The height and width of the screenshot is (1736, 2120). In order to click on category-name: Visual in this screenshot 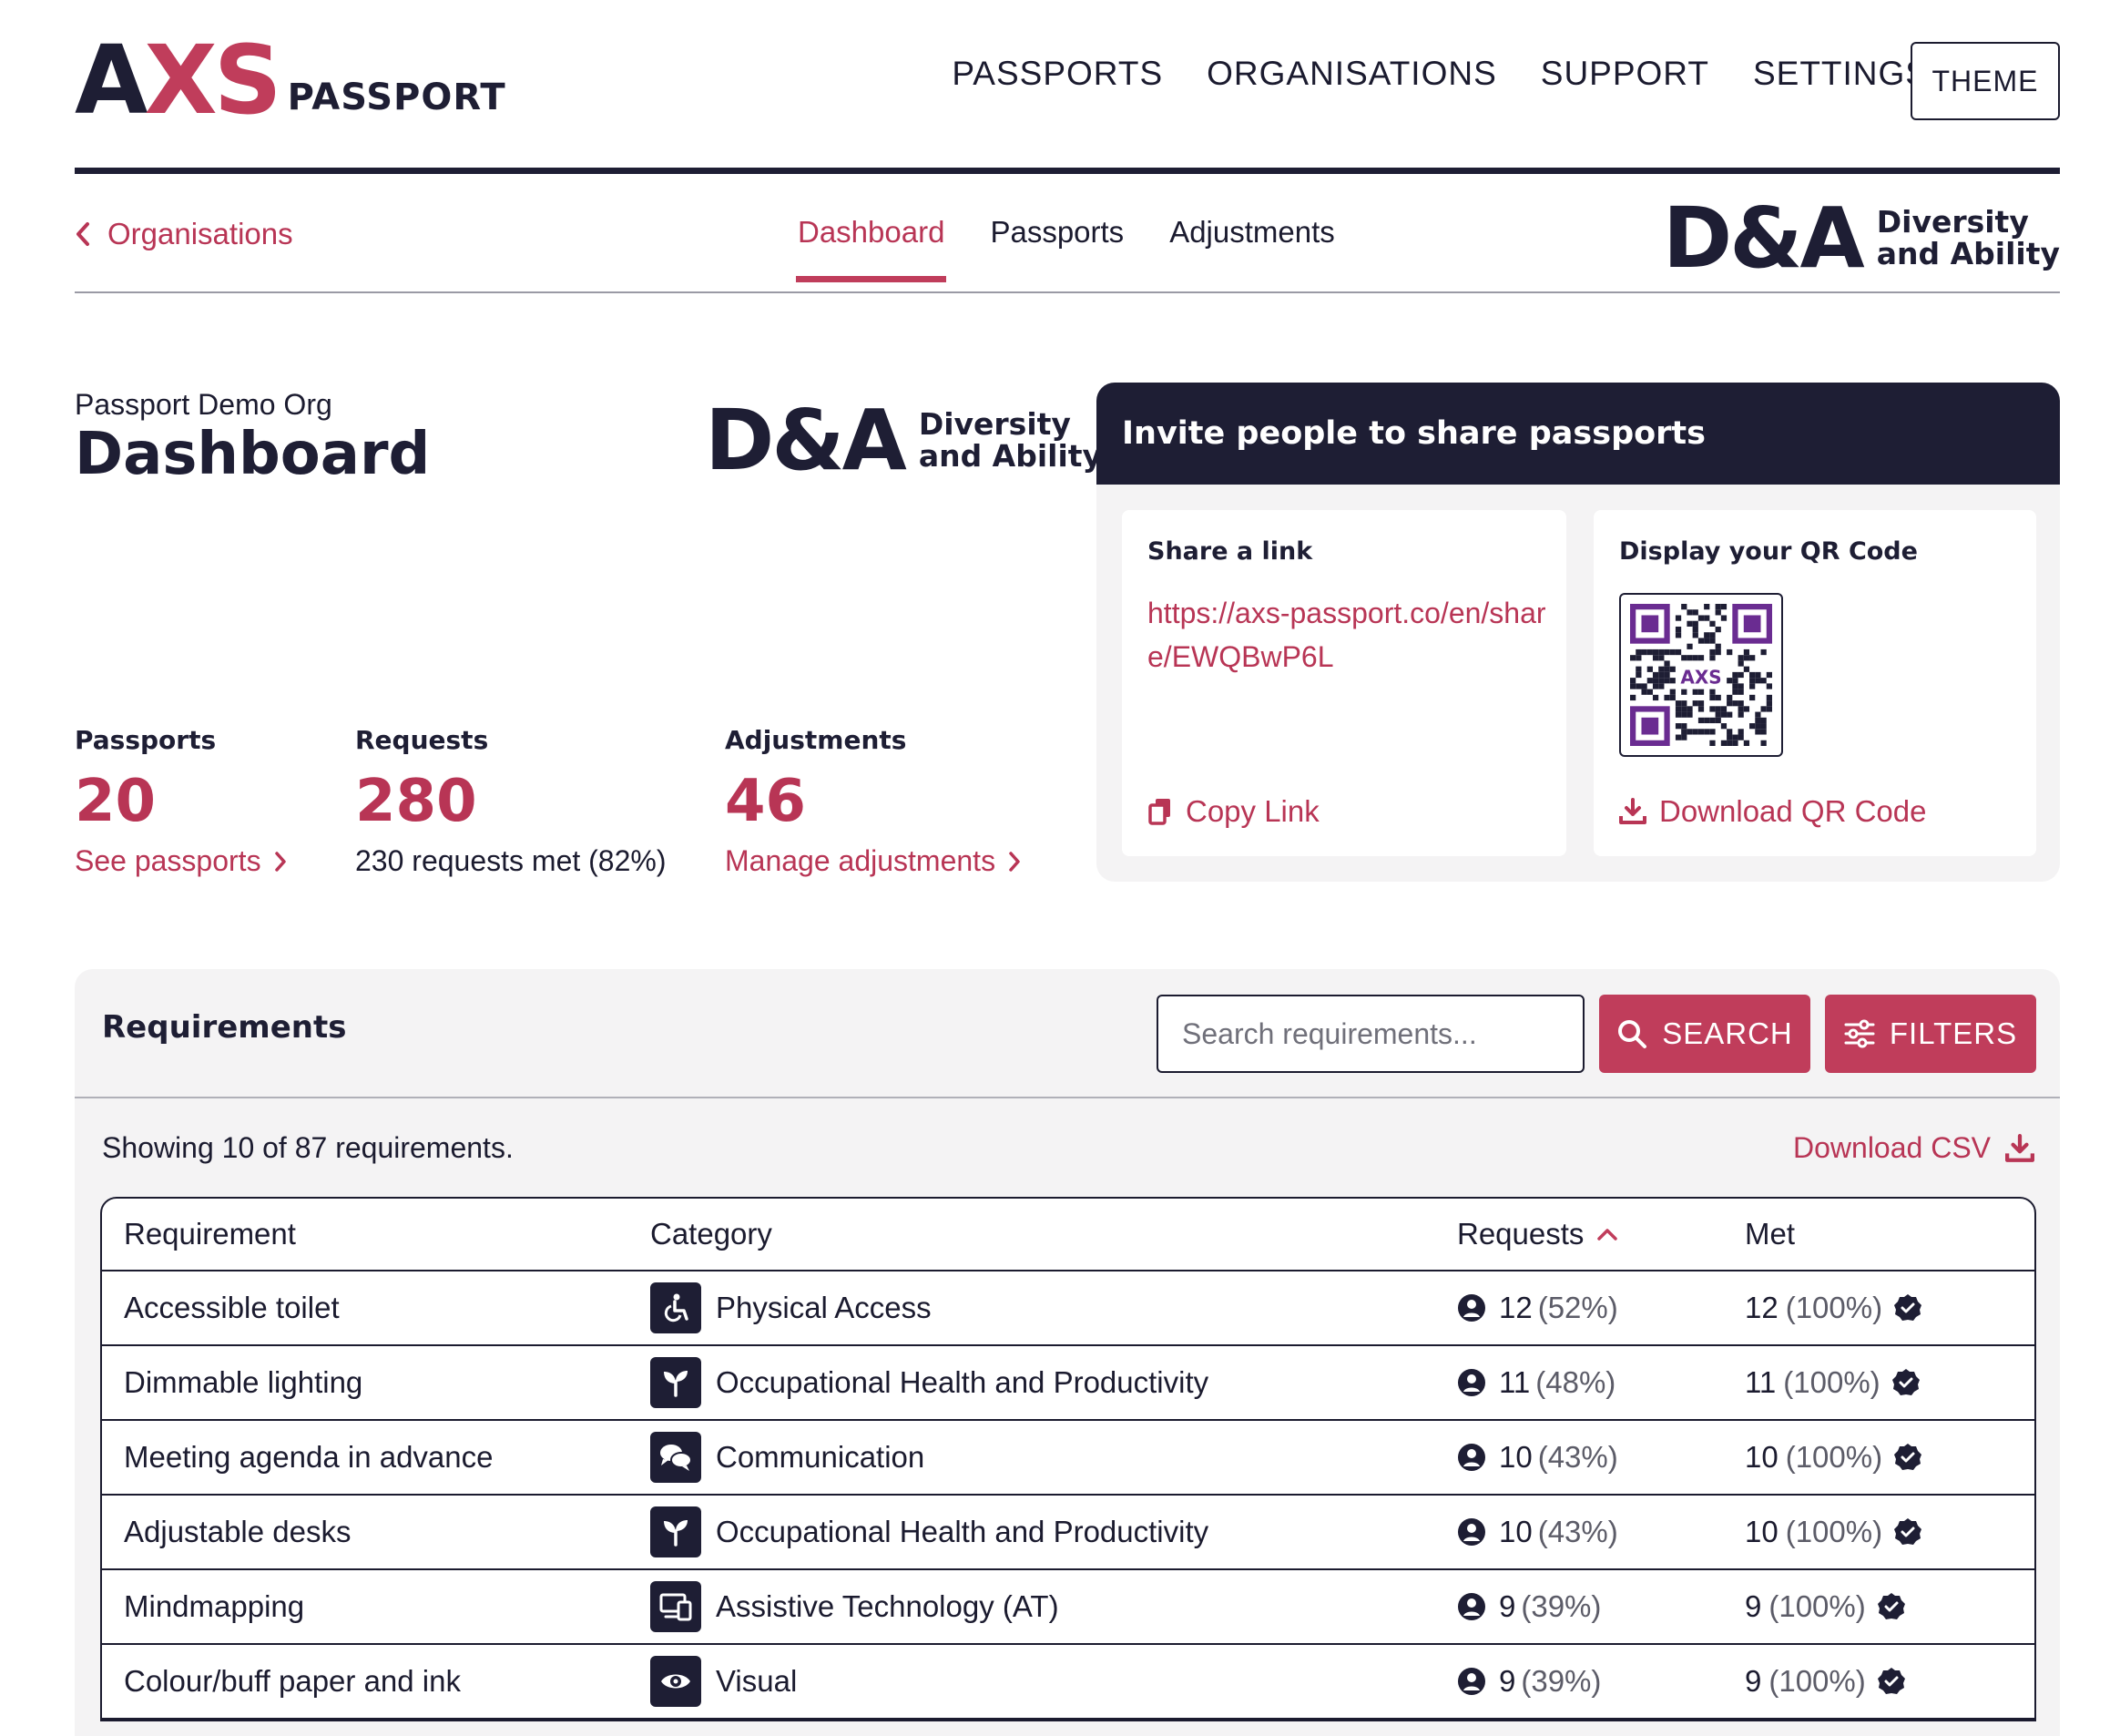, I will do `click(757, 1681)`.